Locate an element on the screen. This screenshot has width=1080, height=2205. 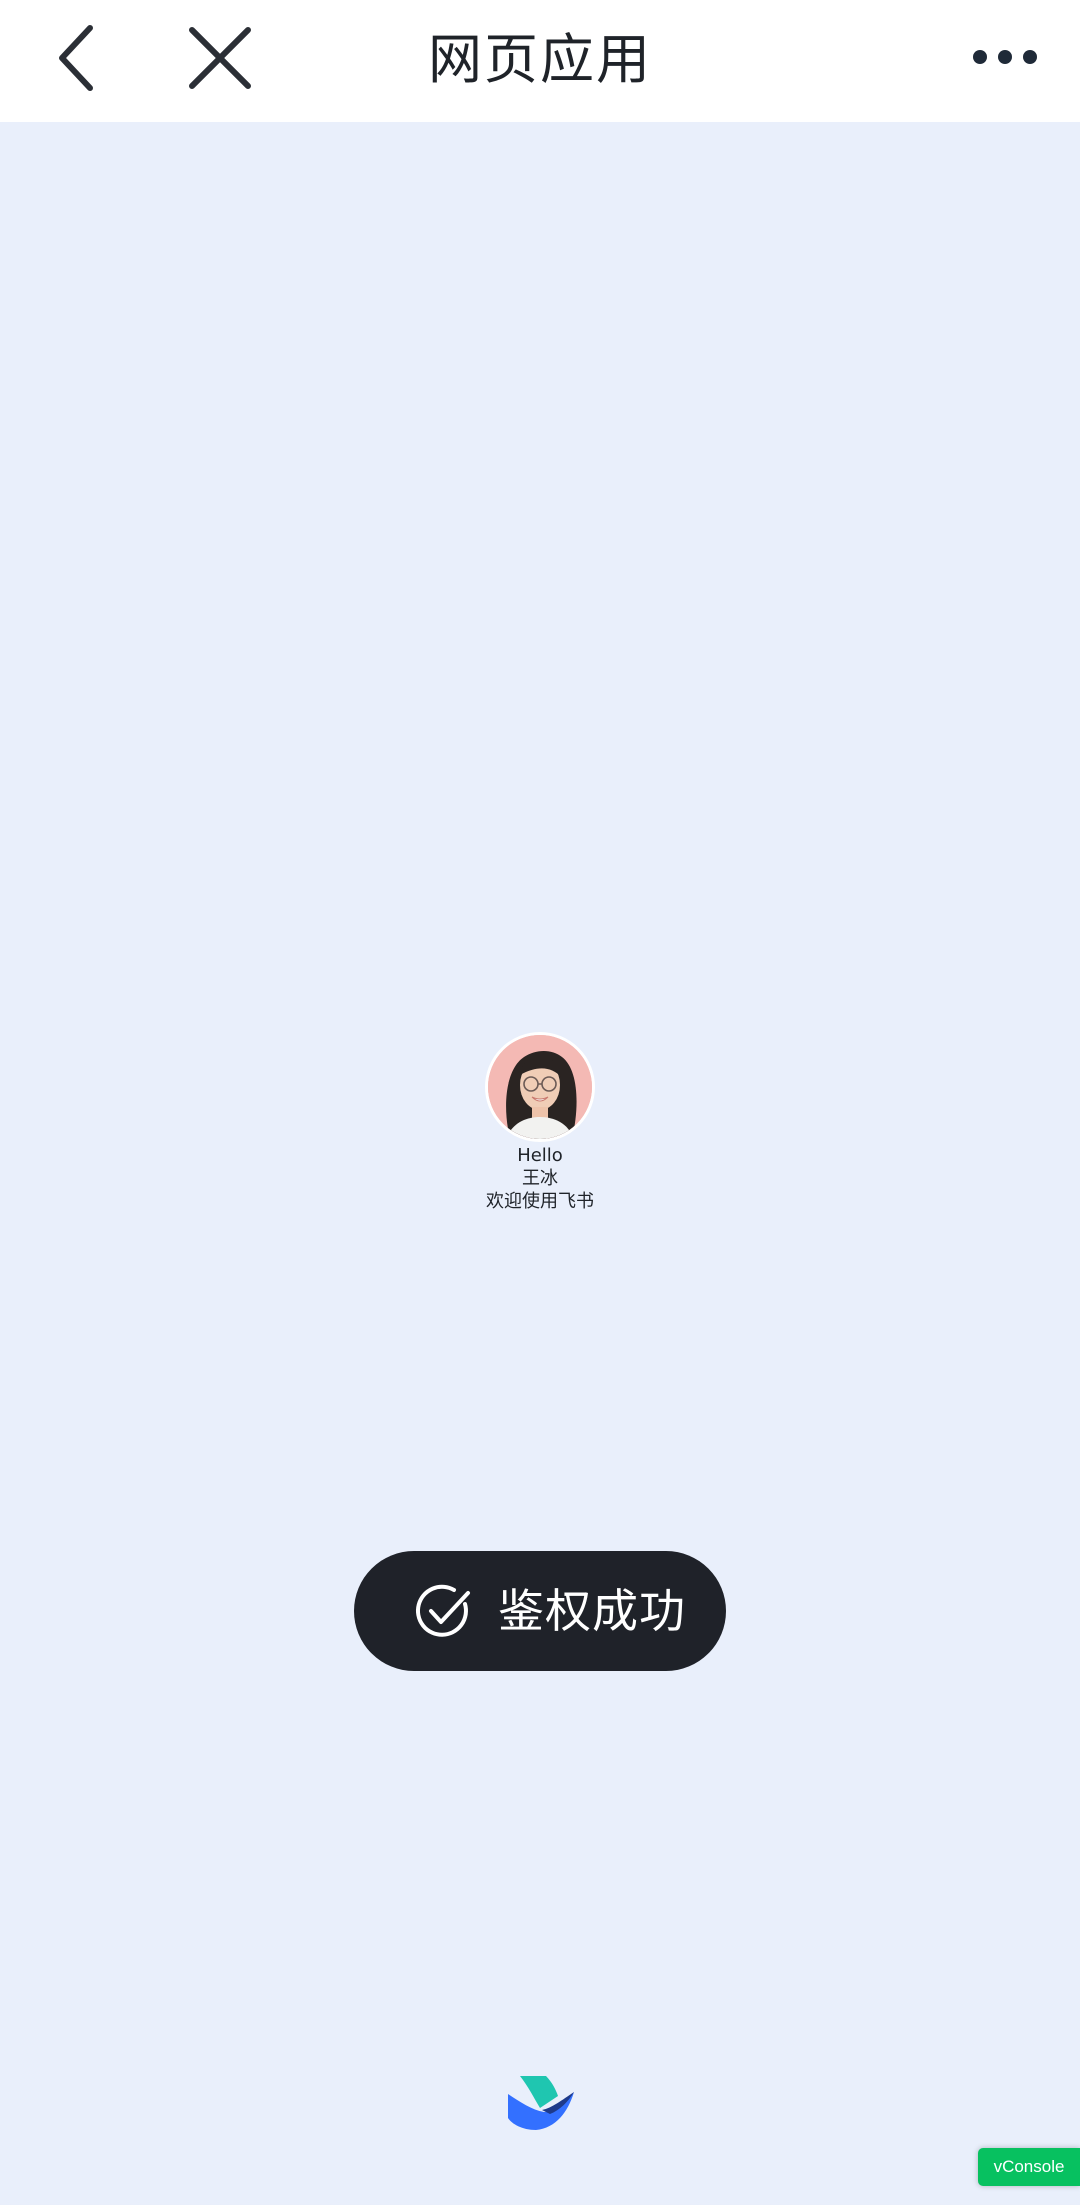
user-name: 王冰 is located at coordinates (540, 1178).